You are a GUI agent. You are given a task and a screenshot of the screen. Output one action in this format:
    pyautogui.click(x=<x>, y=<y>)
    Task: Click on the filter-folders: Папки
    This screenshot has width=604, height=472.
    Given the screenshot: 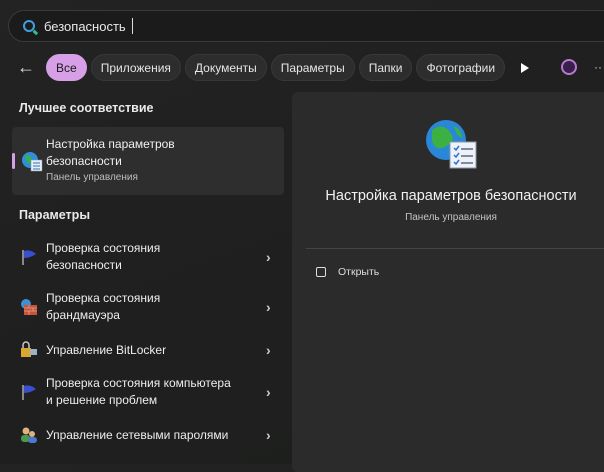 What is the action you would take?
    pyautogui.click(x=385, y=67)
    